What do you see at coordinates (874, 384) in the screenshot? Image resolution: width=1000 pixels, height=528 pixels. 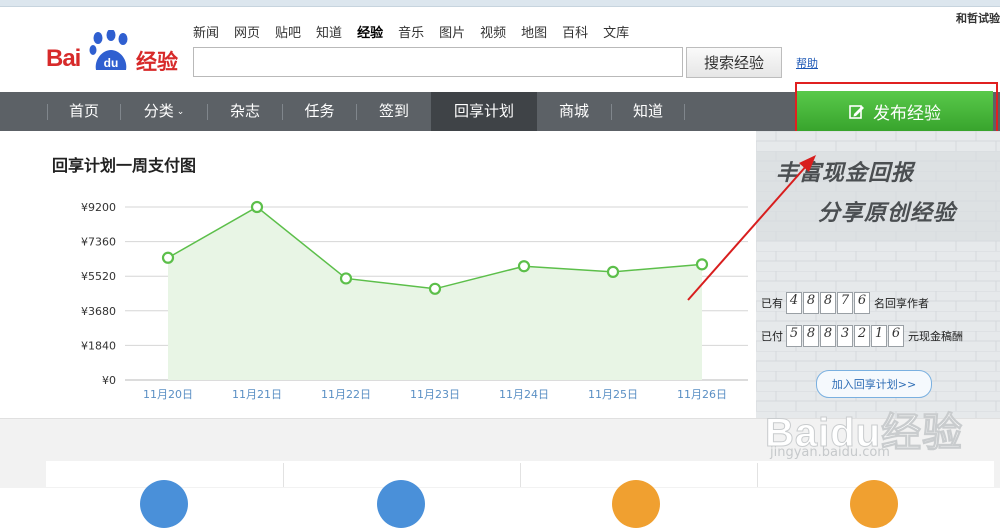 I see `join-huixiang-button: 加入回享计划>>` at bounding box center [874, 384].